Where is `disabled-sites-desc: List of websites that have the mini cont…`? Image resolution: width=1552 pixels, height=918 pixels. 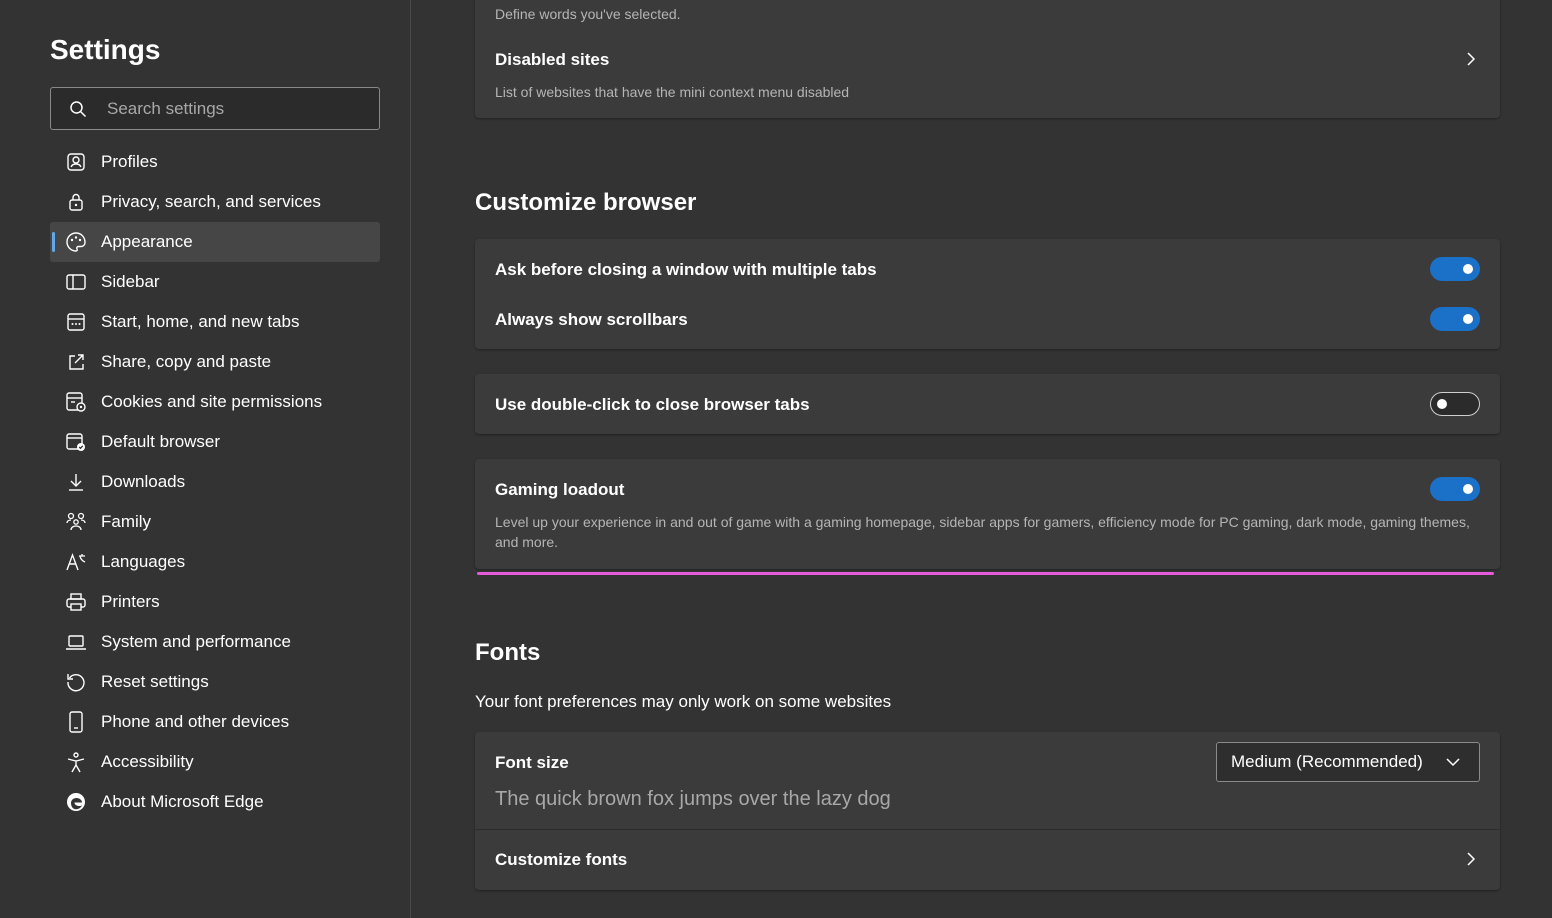
disabled-sites-desc: List of websites that have the mini cont… is located at coordinates (672, 92).